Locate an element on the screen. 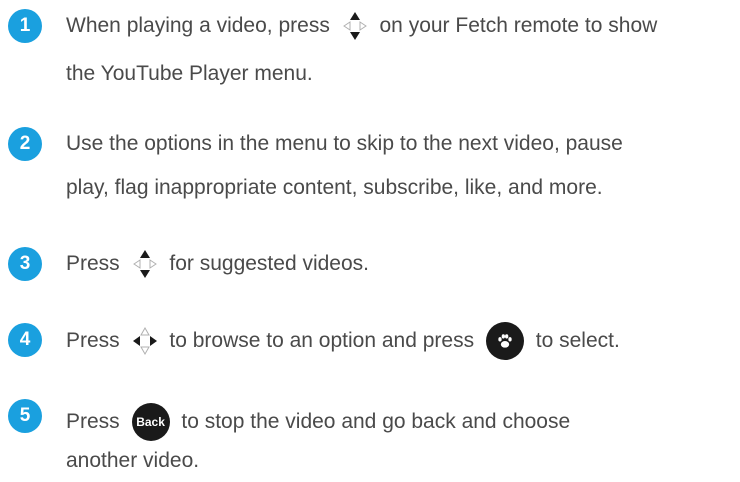  back-button-label: Back is located at coordinates (150, 422).